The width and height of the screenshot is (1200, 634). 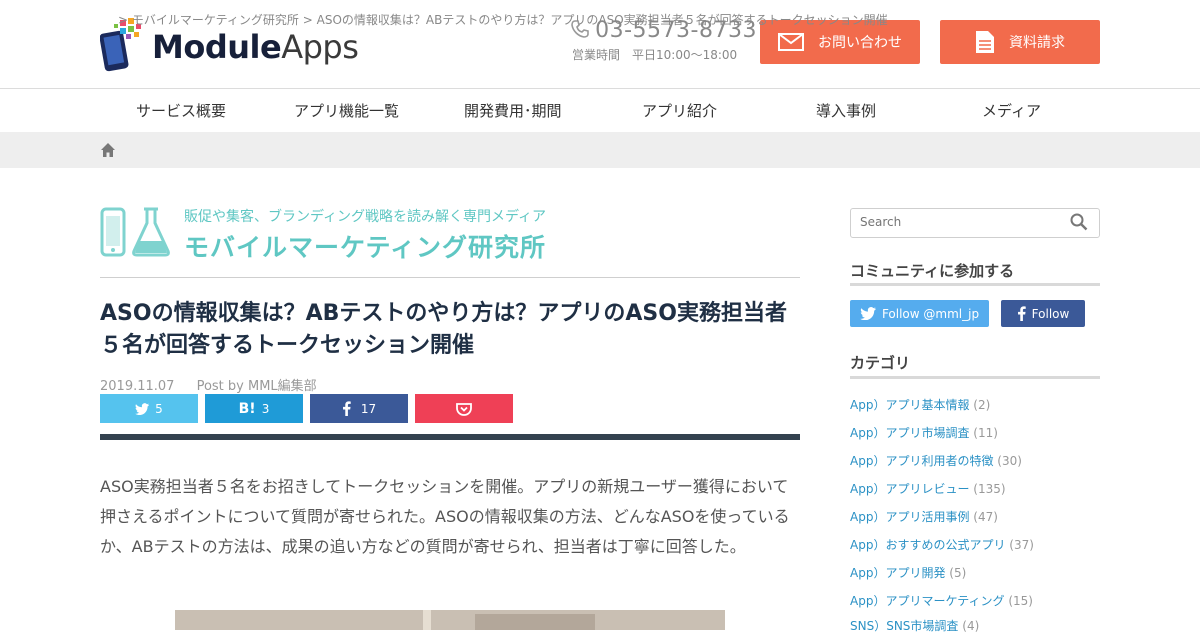 I want to click on logo-text-apps: Apps, so click(x=320, y=47).